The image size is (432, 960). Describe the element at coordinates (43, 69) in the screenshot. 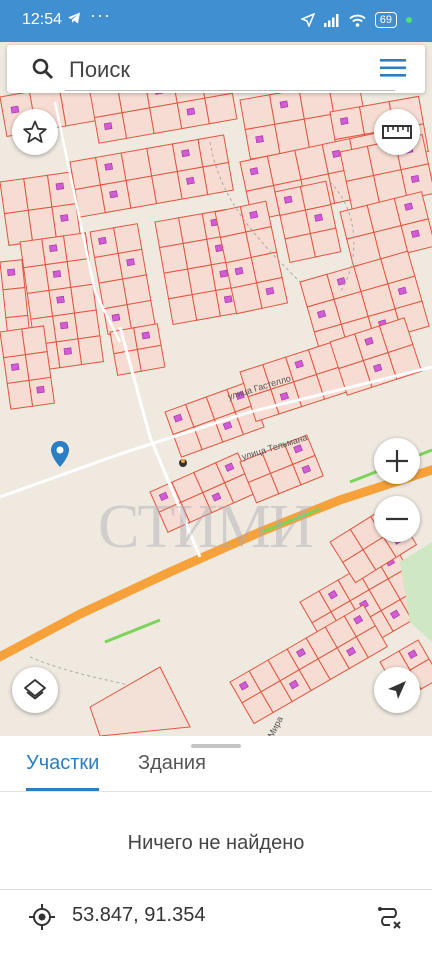

I see `search-icon` at that location.